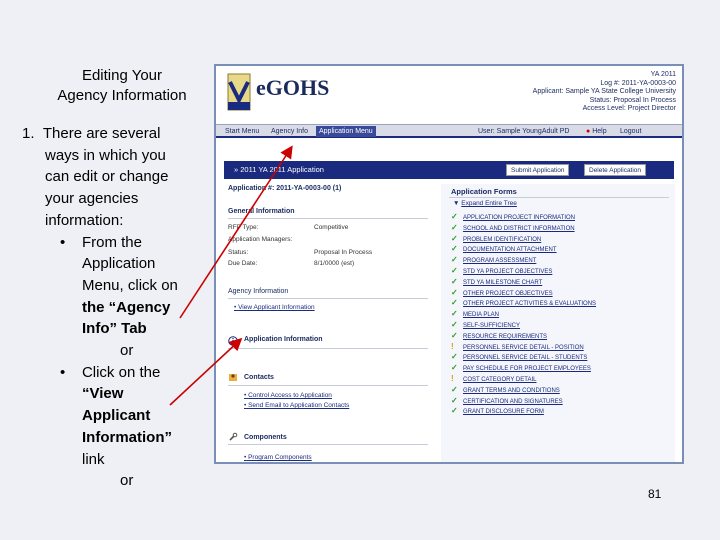 Image resolution: width=720 pixels, height=540 pixels. I want to click on logout-link: Logout, so click(630, 131).